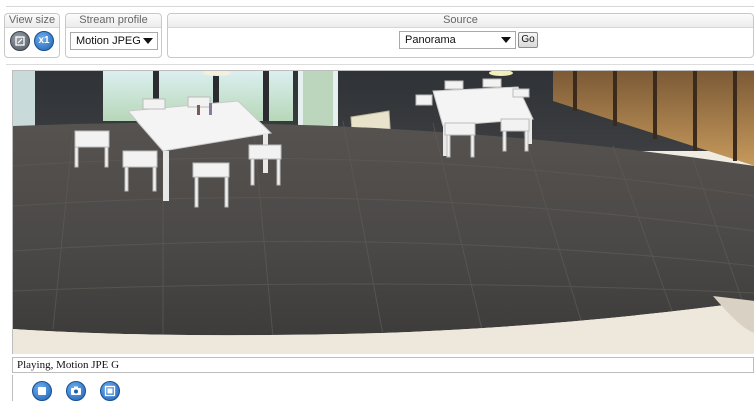 This screenshot has width=754, height=401. What do you see at coordinates (383, 388) in the screenshot?
I see `control-bar` at bounding box center [383, 388].